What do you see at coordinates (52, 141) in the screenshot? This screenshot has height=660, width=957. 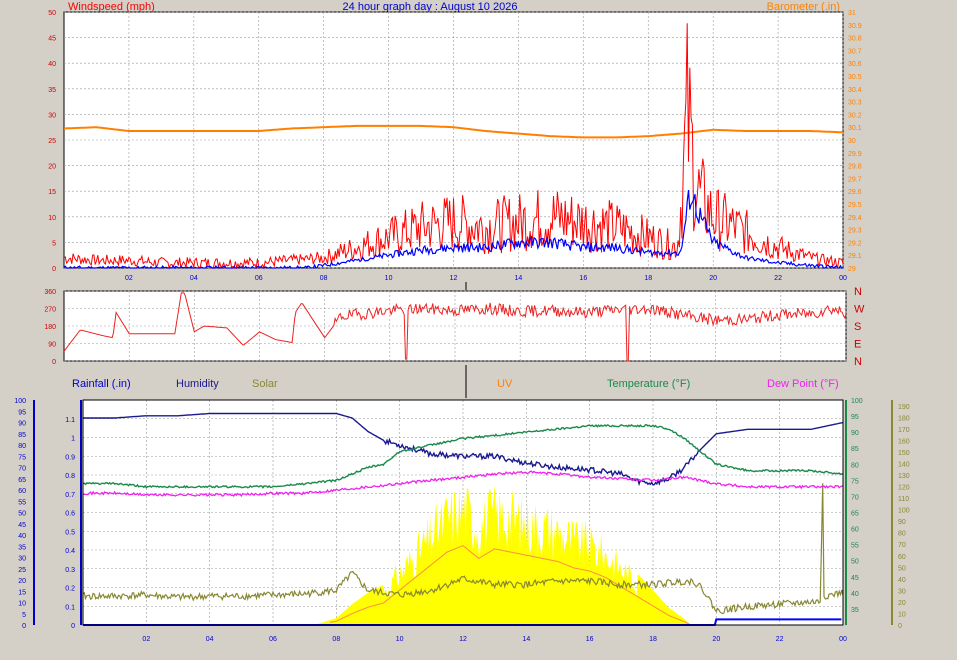 I see `wind-y-tick: 25` at bounding box center [52, 141].